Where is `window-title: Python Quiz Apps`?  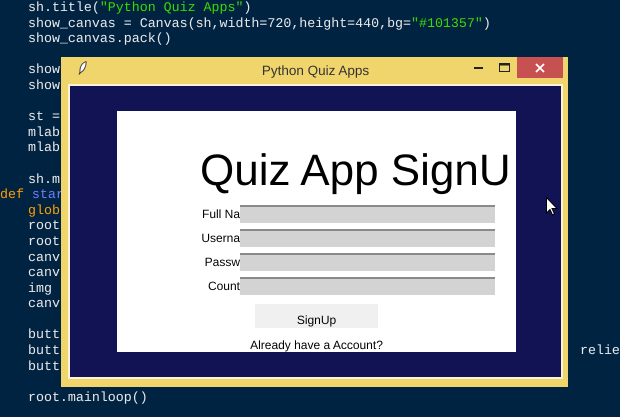 window-title: Python Quiz Apps is located at coordinates (315, 70).